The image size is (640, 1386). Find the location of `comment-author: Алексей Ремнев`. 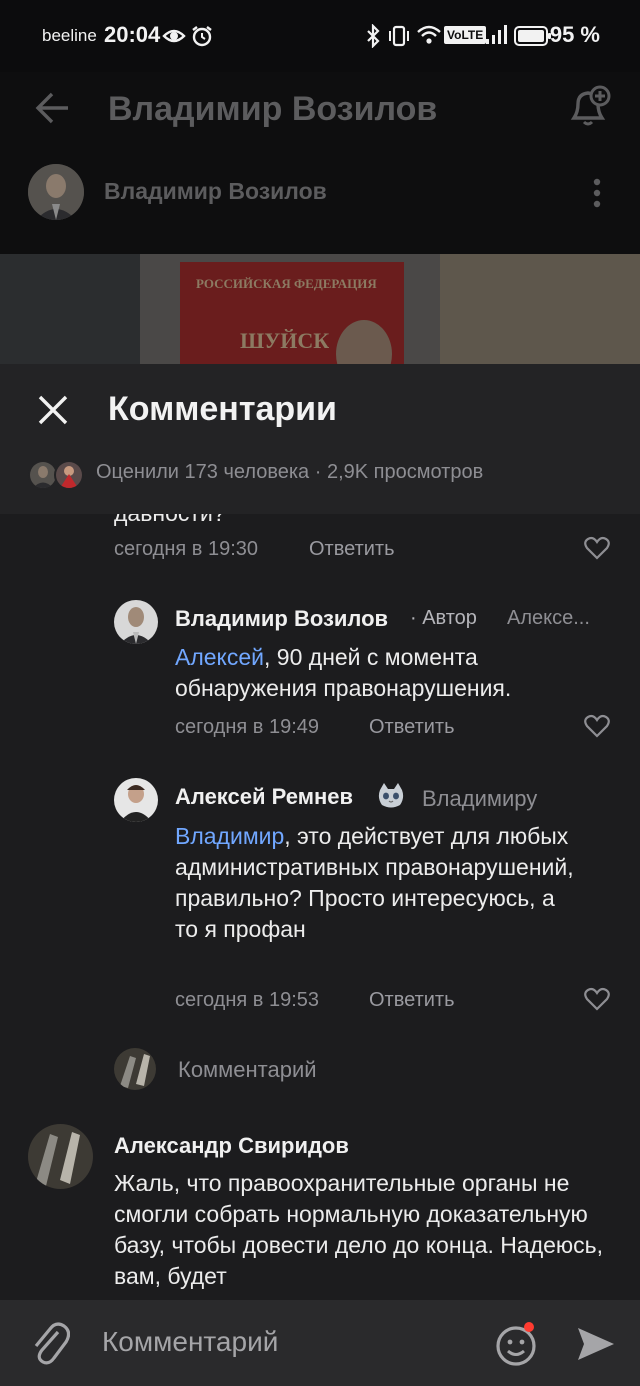

comment-author: Алексей Ремнев is located at coordinates (264, 797).